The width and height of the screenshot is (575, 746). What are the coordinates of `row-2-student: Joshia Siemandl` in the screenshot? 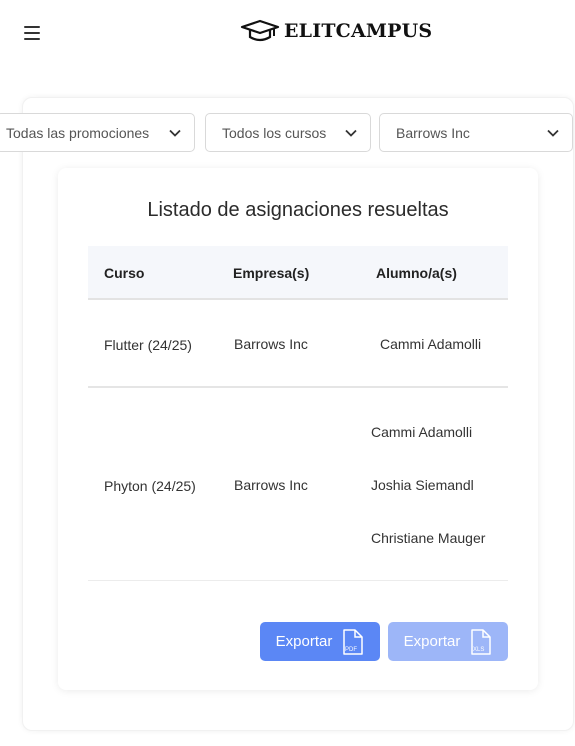 It's located at (422, 485).